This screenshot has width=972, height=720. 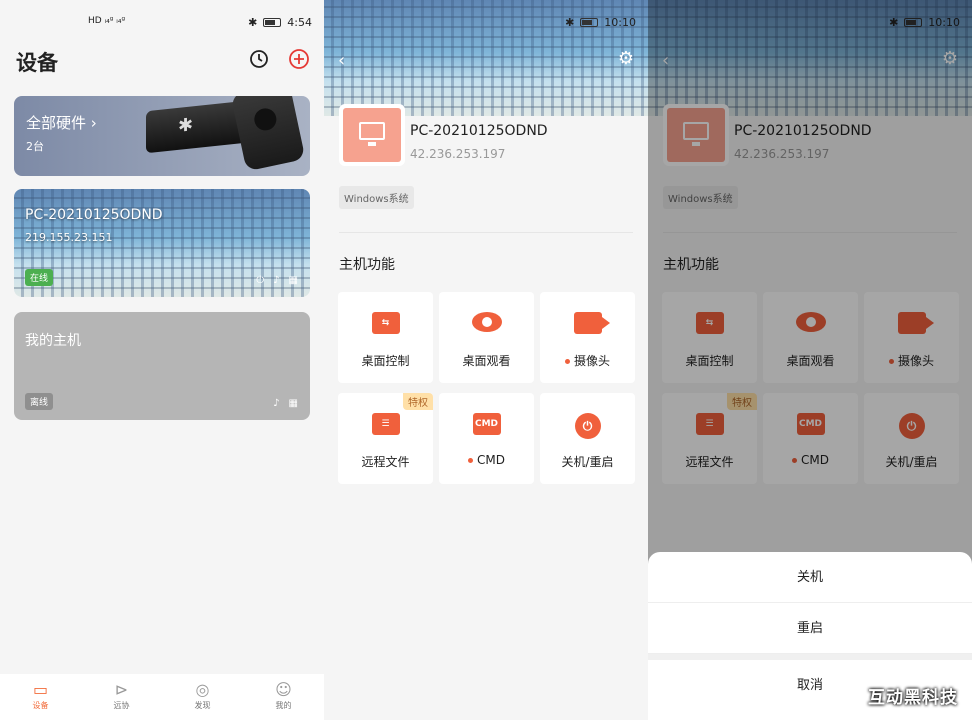 I want to click on function-label: 远程文件, so click(x=385, y=462).